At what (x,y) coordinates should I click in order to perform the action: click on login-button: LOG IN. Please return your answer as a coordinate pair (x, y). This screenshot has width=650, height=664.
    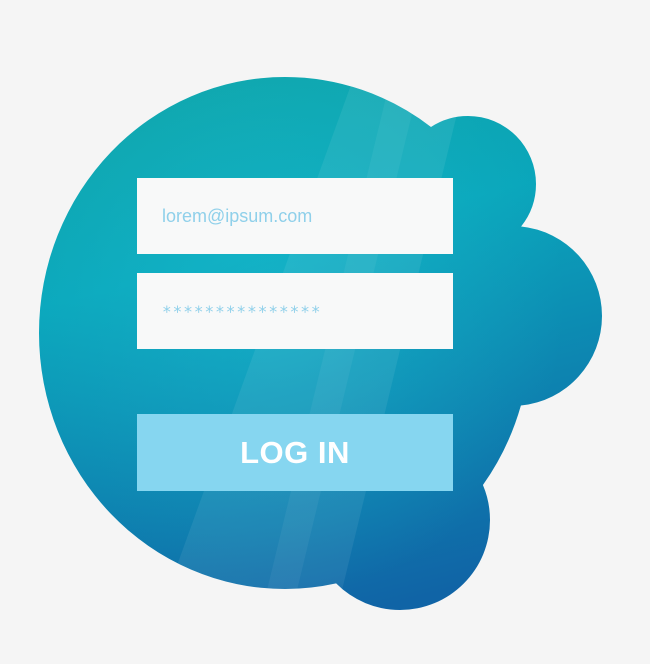
    Looking at the image, I should click on (295, 452).